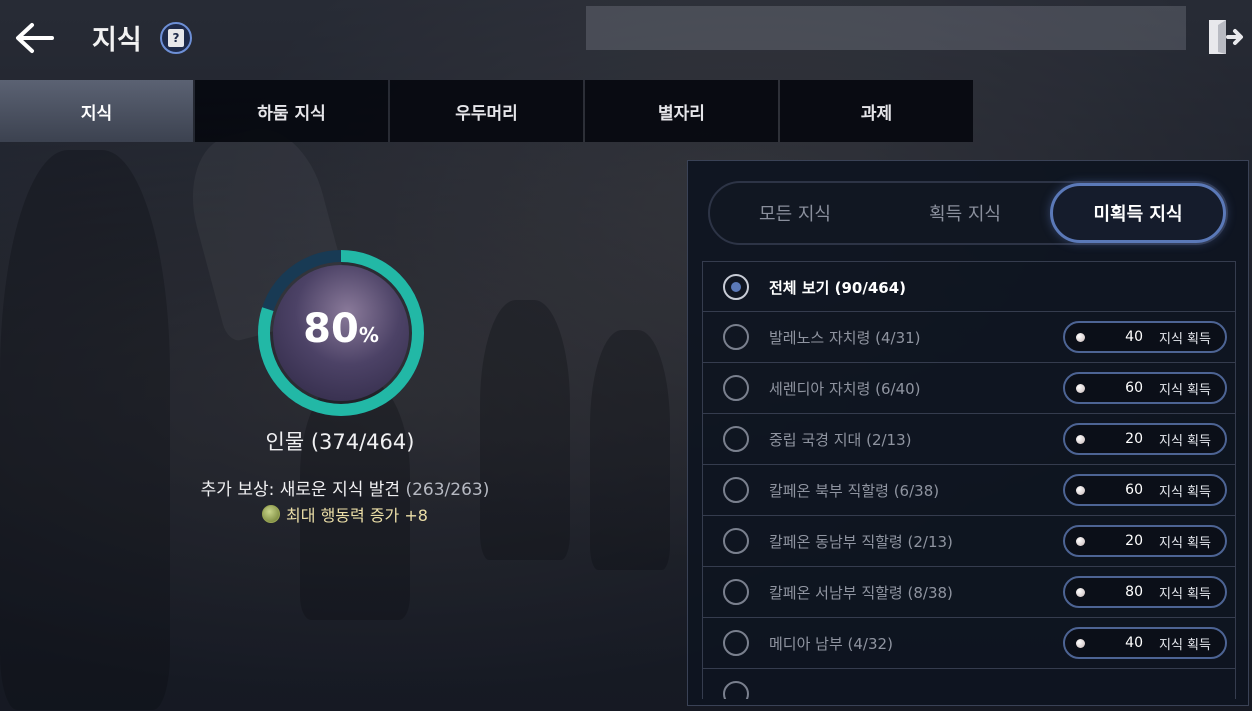  I want to click on help-button: ?, so click(176, 38).